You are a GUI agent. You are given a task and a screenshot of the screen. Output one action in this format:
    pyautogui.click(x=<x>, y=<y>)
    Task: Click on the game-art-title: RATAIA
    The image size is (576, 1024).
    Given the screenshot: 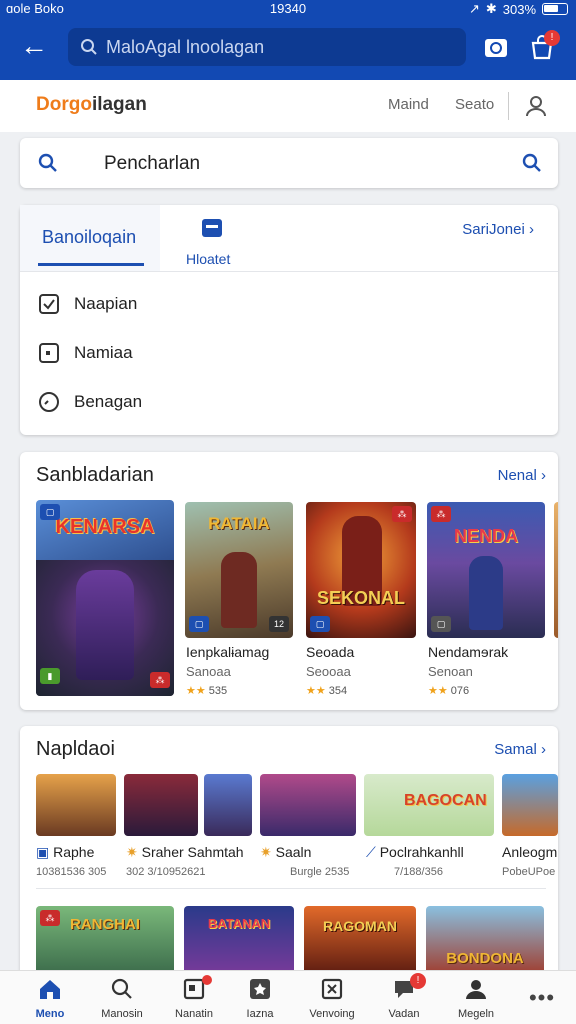 What is the action you would take?
    pyautogui.click(x=239, y=523)
    